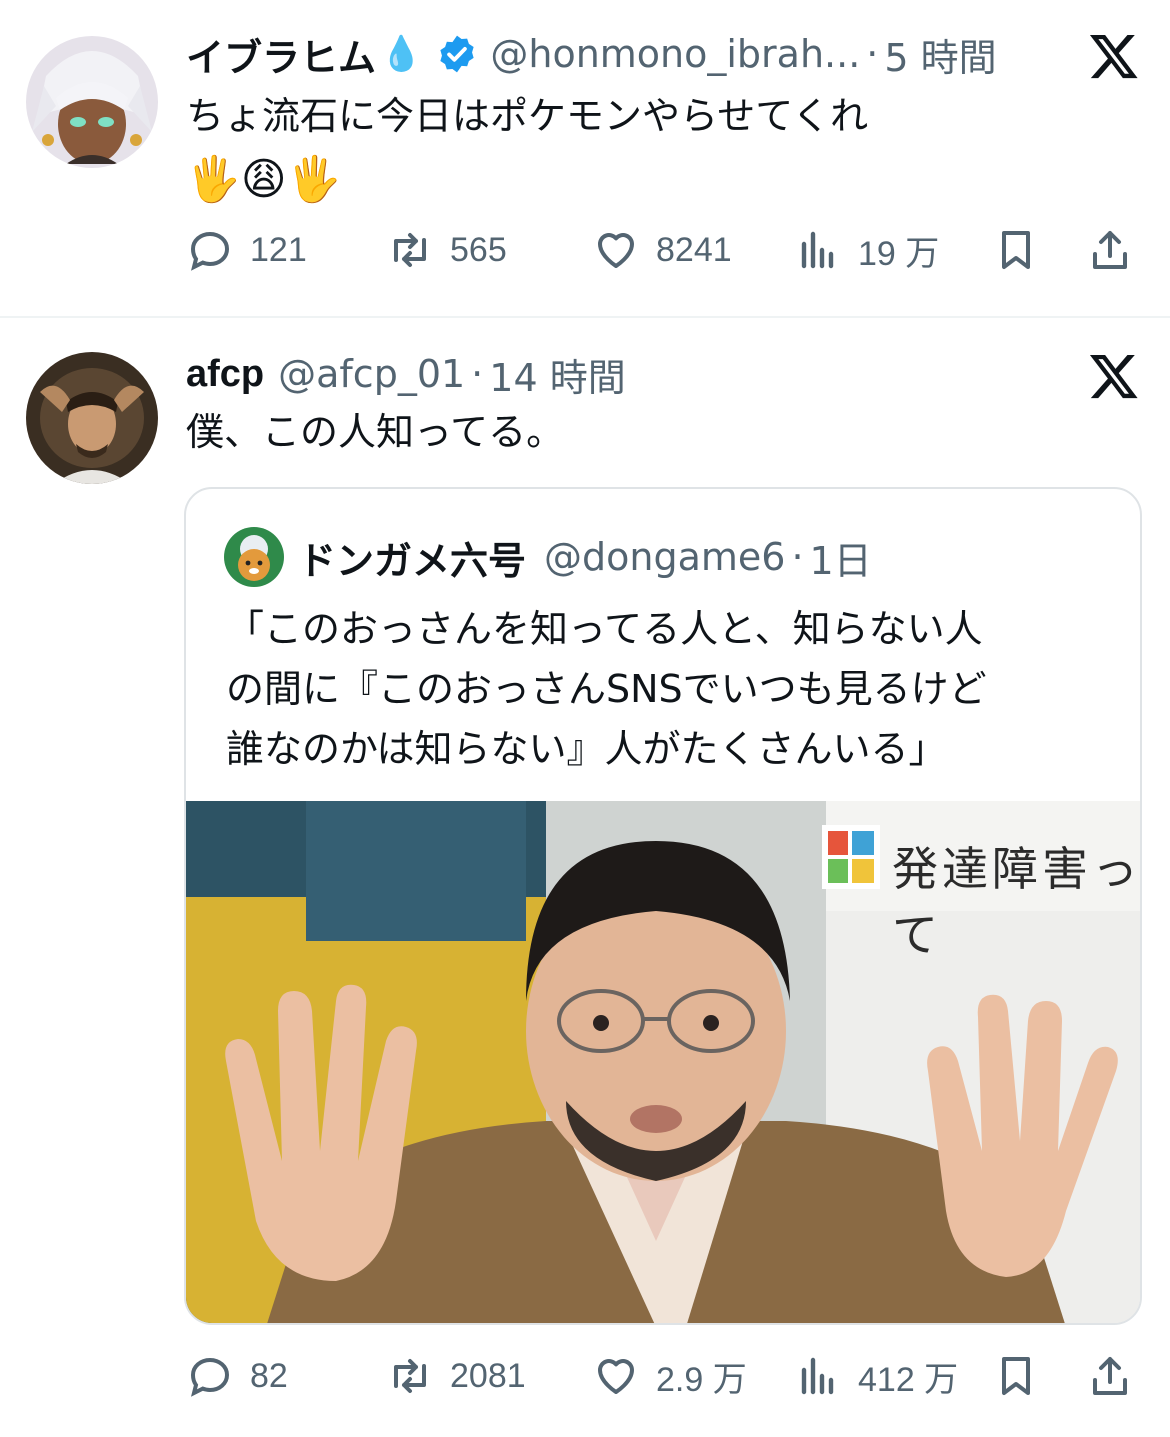 The image size is (1170, 1437). I want to click on tv-caption: 発達障害って, so click(1017, 902).